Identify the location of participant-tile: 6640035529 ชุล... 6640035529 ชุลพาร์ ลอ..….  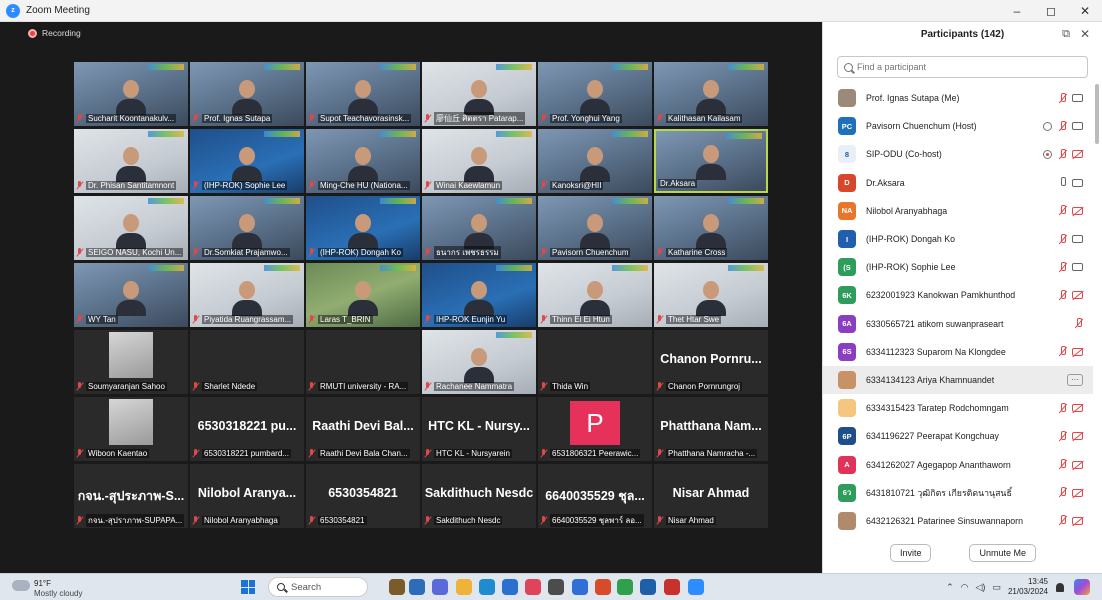
(595, 496).